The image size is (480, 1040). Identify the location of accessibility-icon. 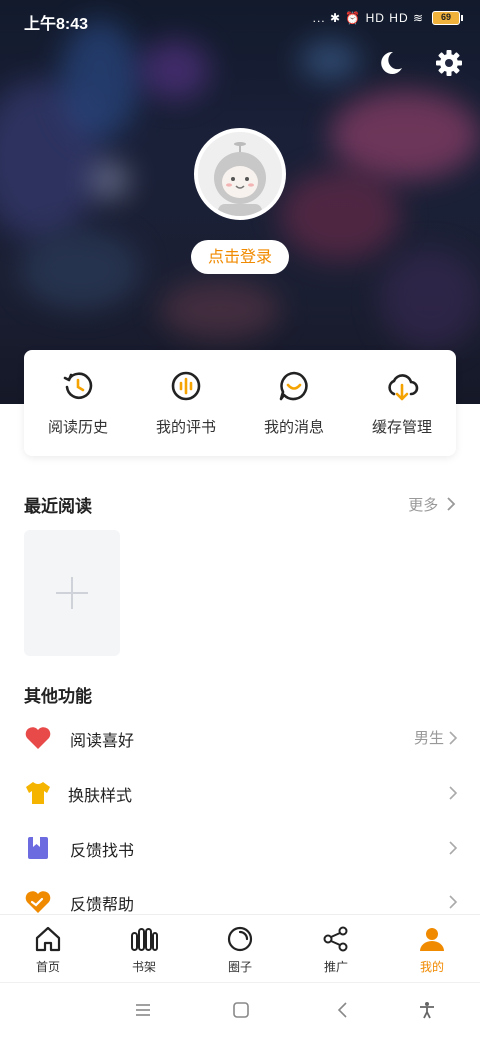
(427, 1010).